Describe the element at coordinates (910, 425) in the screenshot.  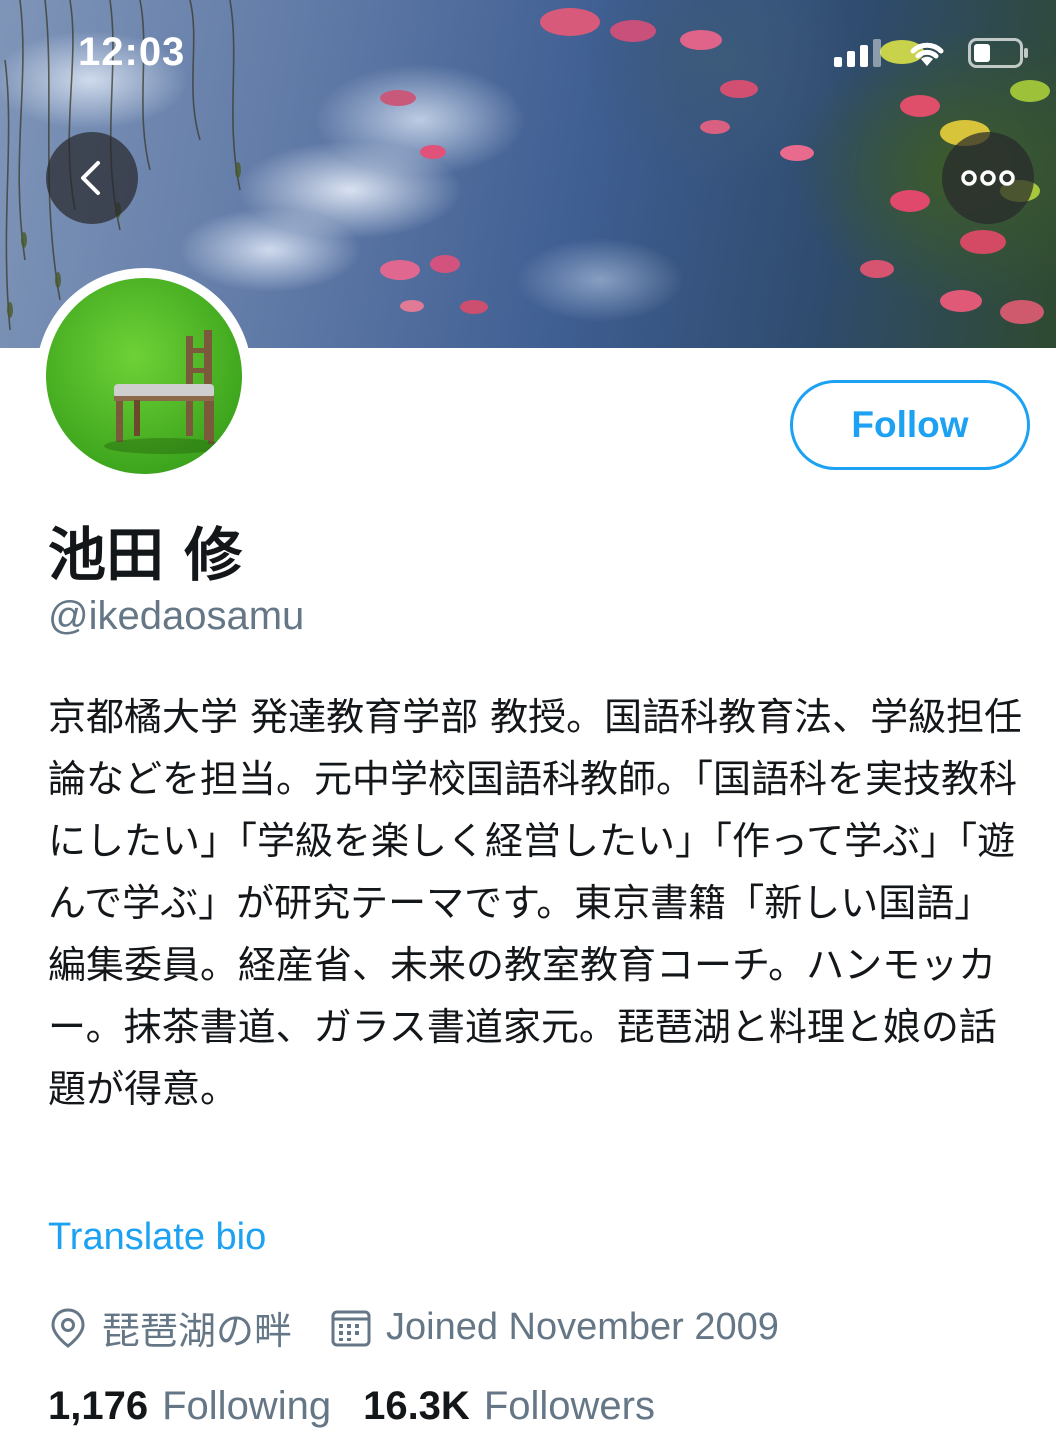
I see `follow-button: Follow` at that location.